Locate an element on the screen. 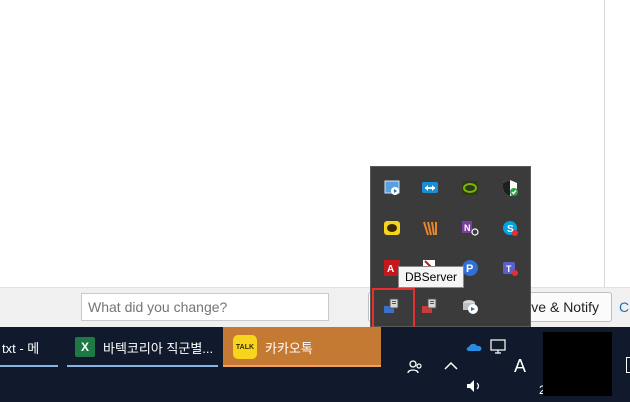 The height and width of the screenshot is (402, 630). kakaotalk-icon-text: TALK is located at coordinates (245, 347).